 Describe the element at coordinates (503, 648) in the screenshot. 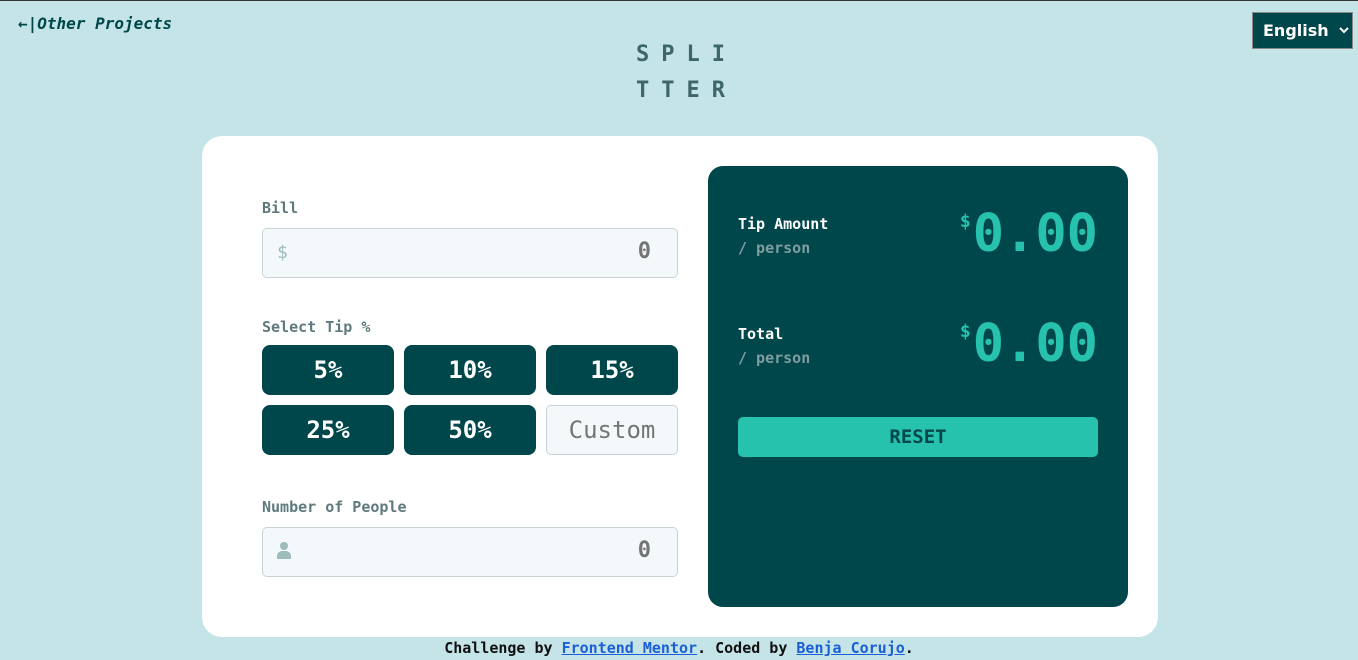

I see `footer-prefix: Challenge by` at that location.